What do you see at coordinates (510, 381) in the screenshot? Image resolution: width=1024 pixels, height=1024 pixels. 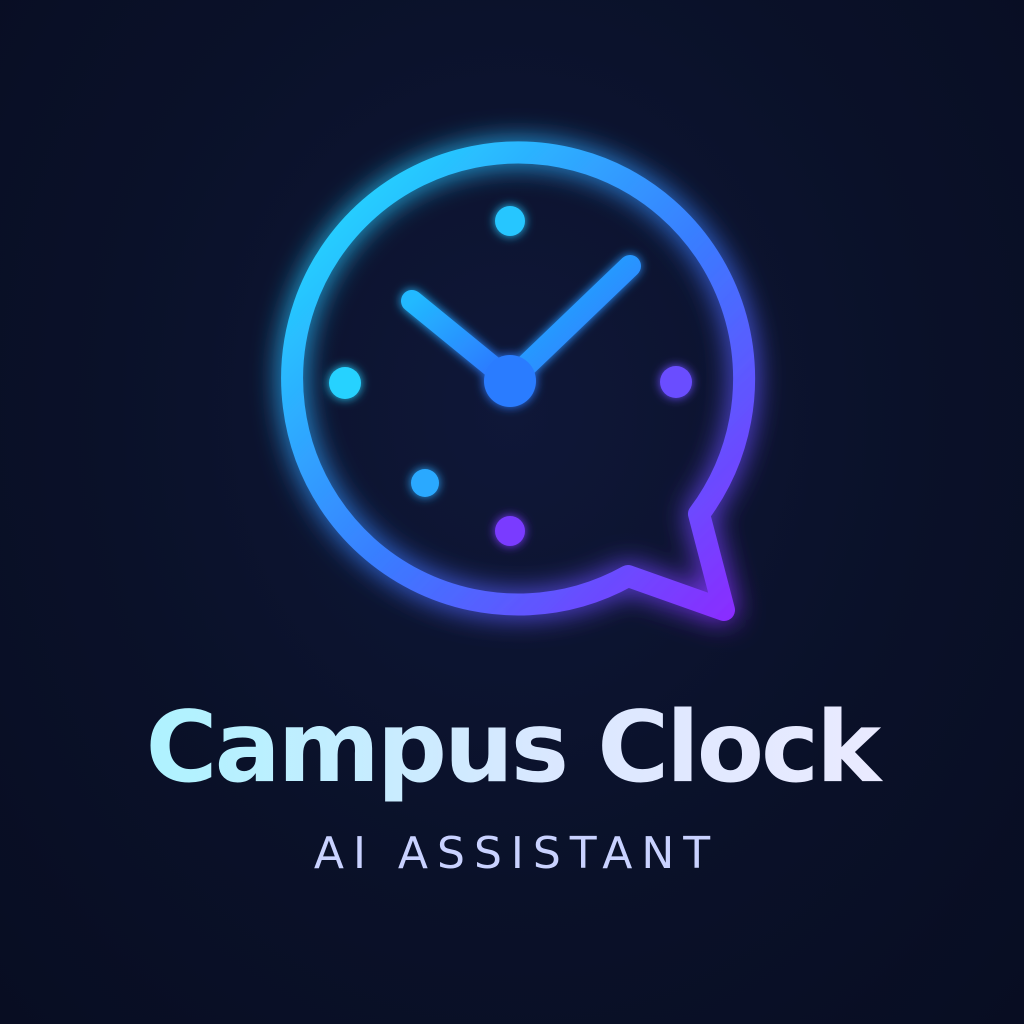 I see `clock-center-hub` at bounding box center [510, 381].